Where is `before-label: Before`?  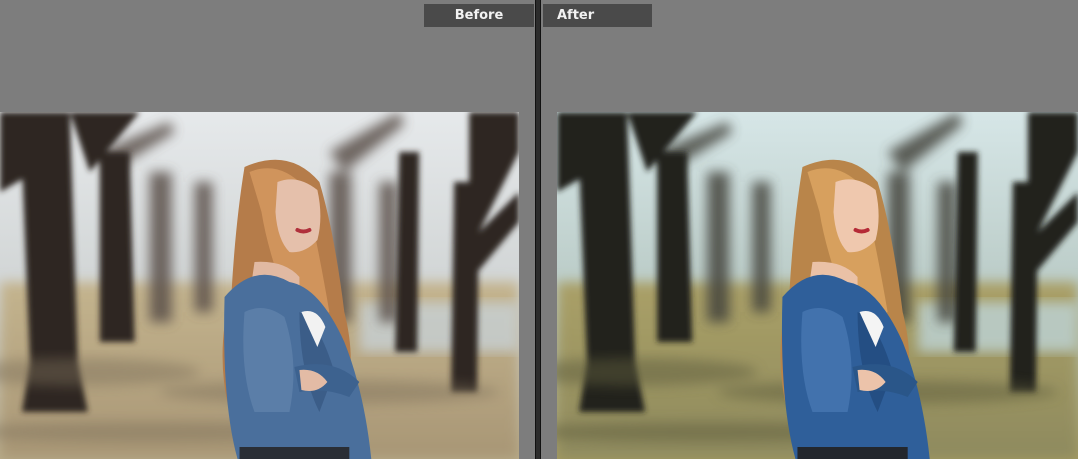 before-label: Before is located at coordinates (479, 15).